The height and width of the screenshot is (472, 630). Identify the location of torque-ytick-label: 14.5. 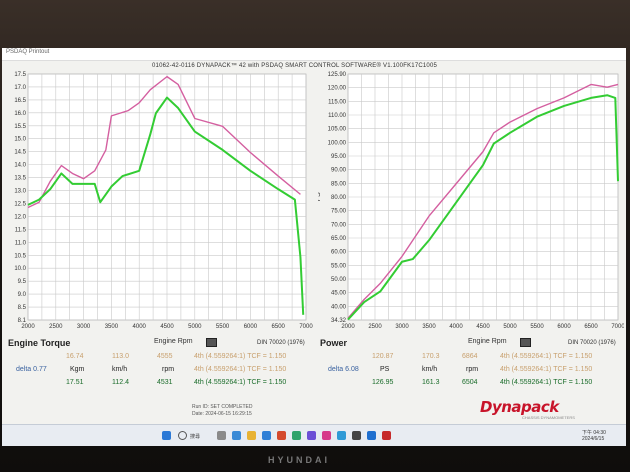
(20, 153).